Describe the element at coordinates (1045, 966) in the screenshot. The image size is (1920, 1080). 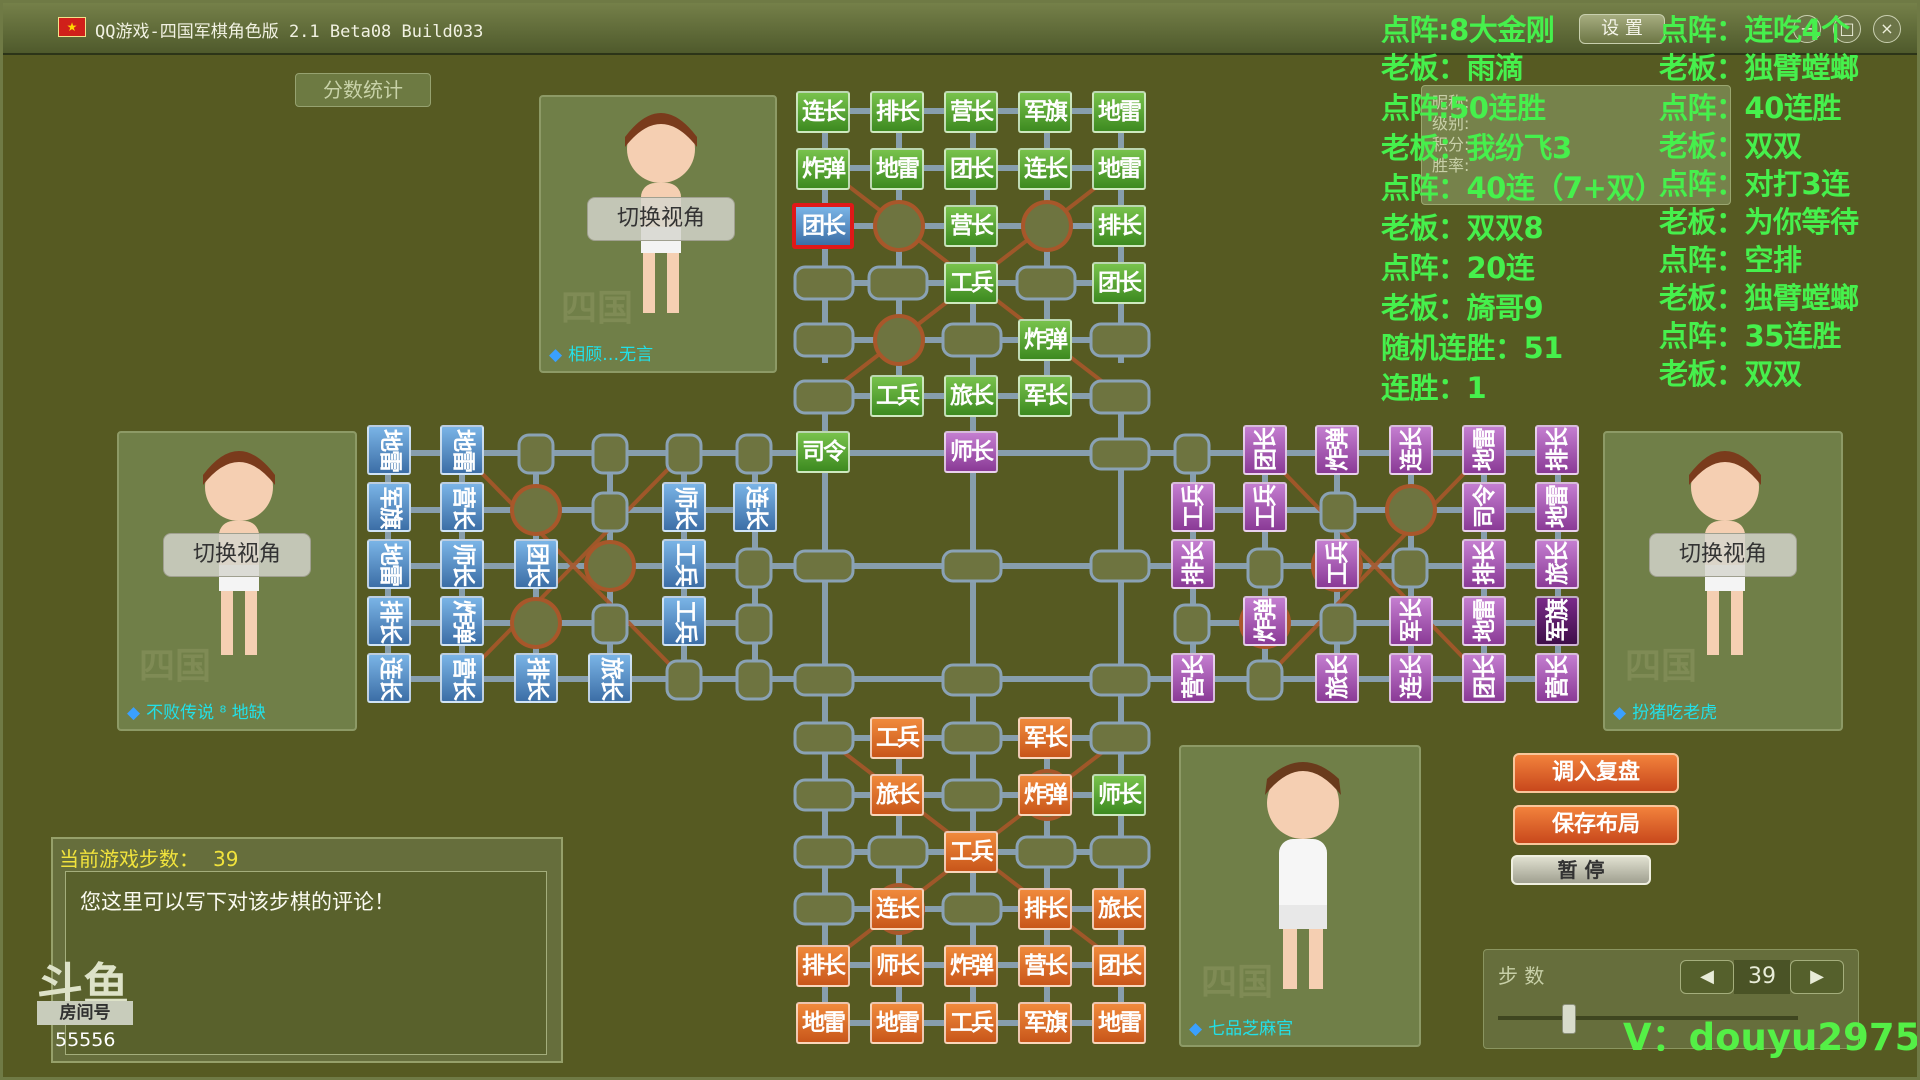
I see `piece-bottom: 营长` at that location.